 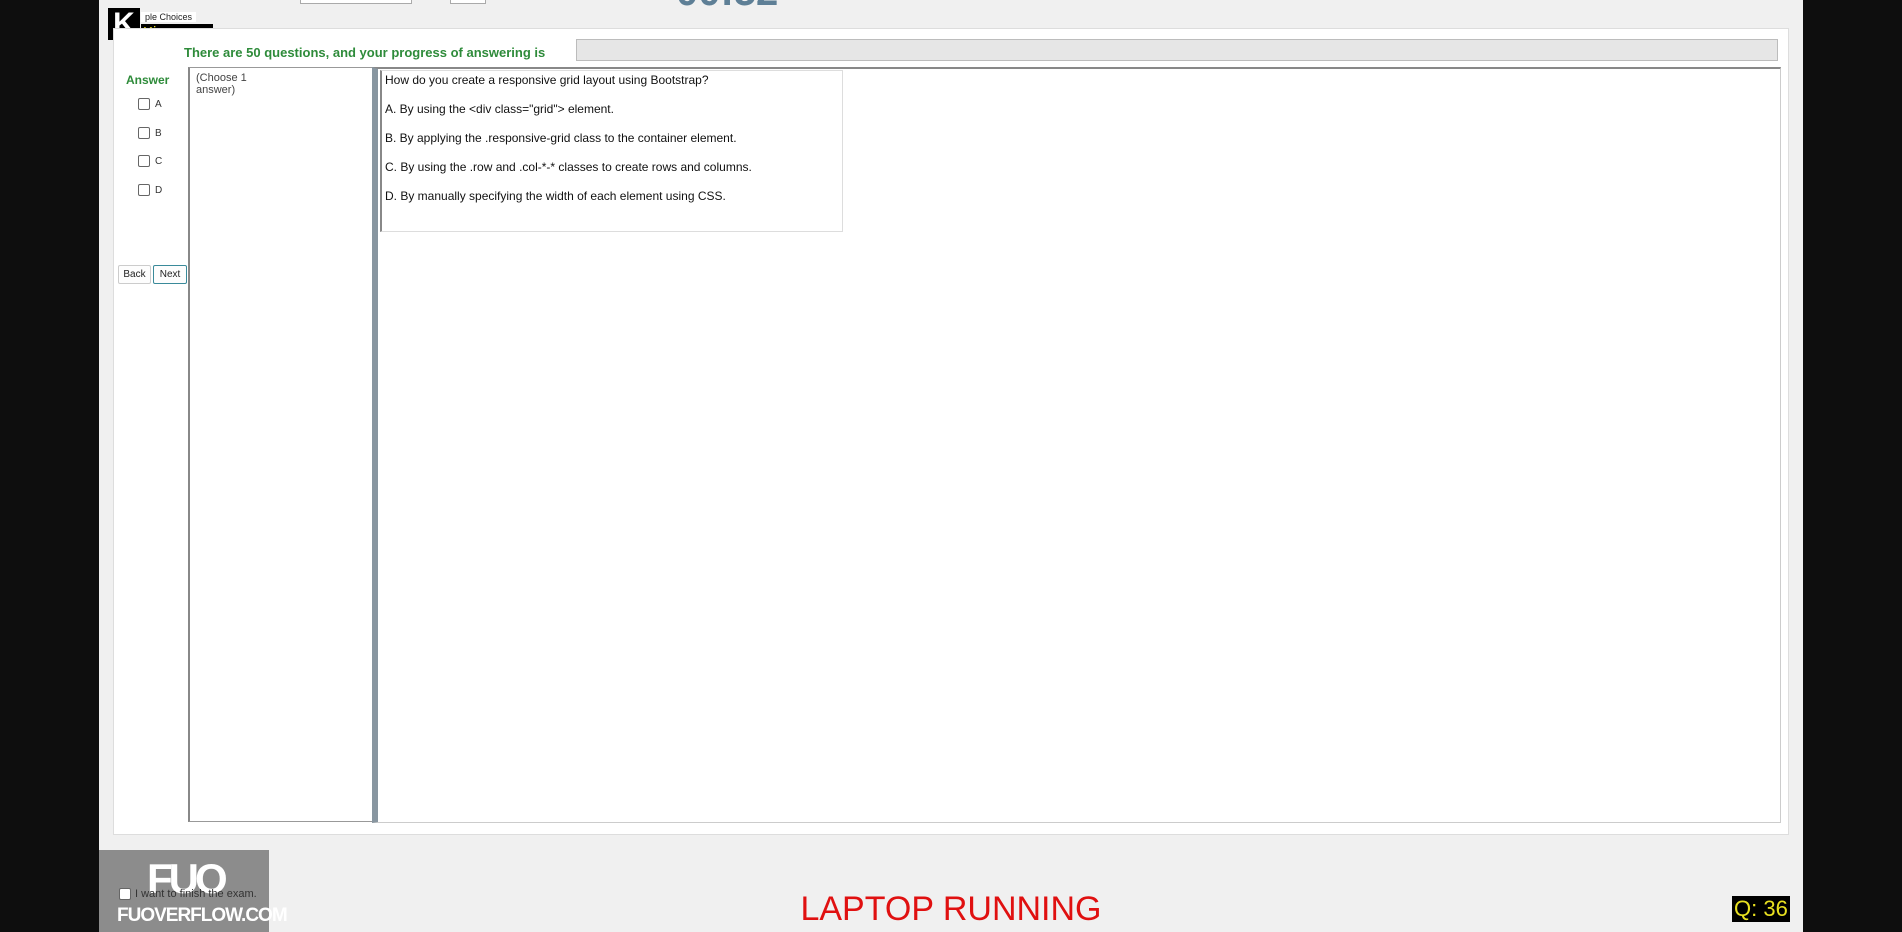 What do you see at coordinates (1177, 50) in the screenshot?
I see `progress-bar` at bounding box center [1177, 50].